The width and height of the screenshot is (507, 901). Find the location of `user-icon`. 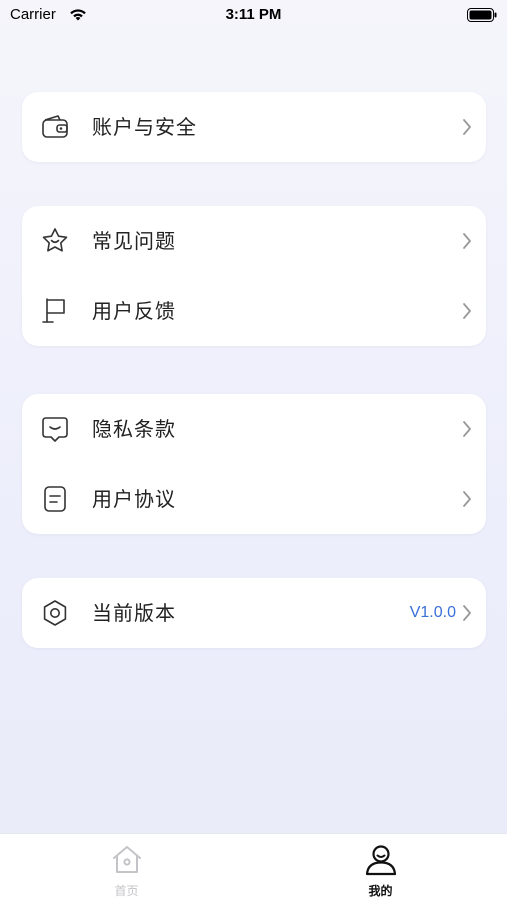

user-icon is located at coordinates (381, 860).